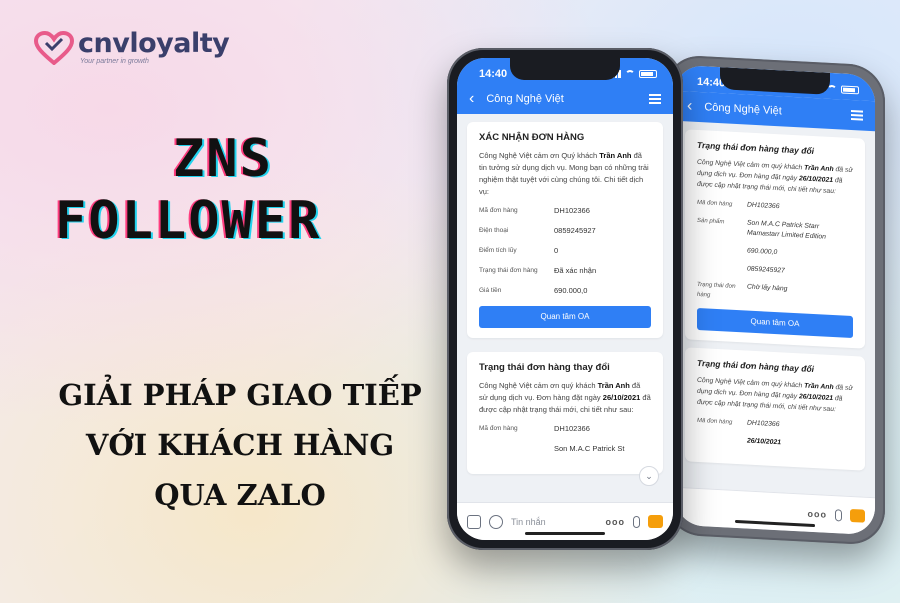  What do you see at coordinates (762, 252) in the screenshot?
I see `detail-row: 690.000,0` at bounding box center [762, 252].